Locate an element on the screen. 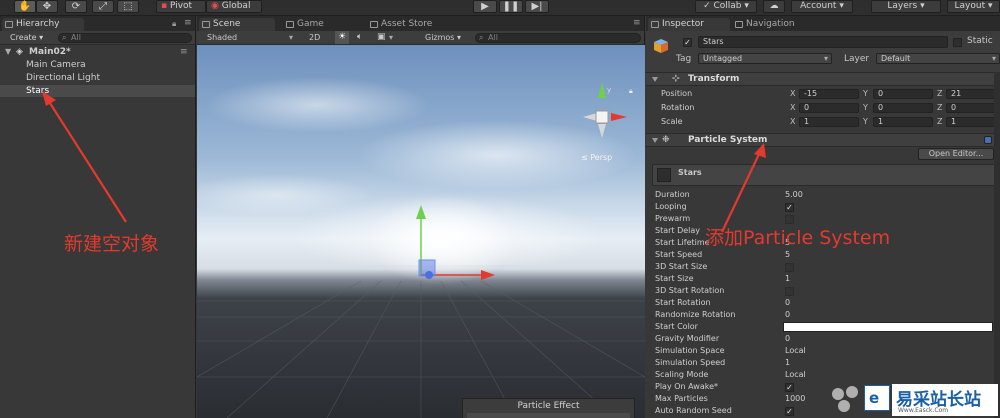 The image size is (1000, 418). rotation-x-field: 0 is located at coordinates (829, 108).